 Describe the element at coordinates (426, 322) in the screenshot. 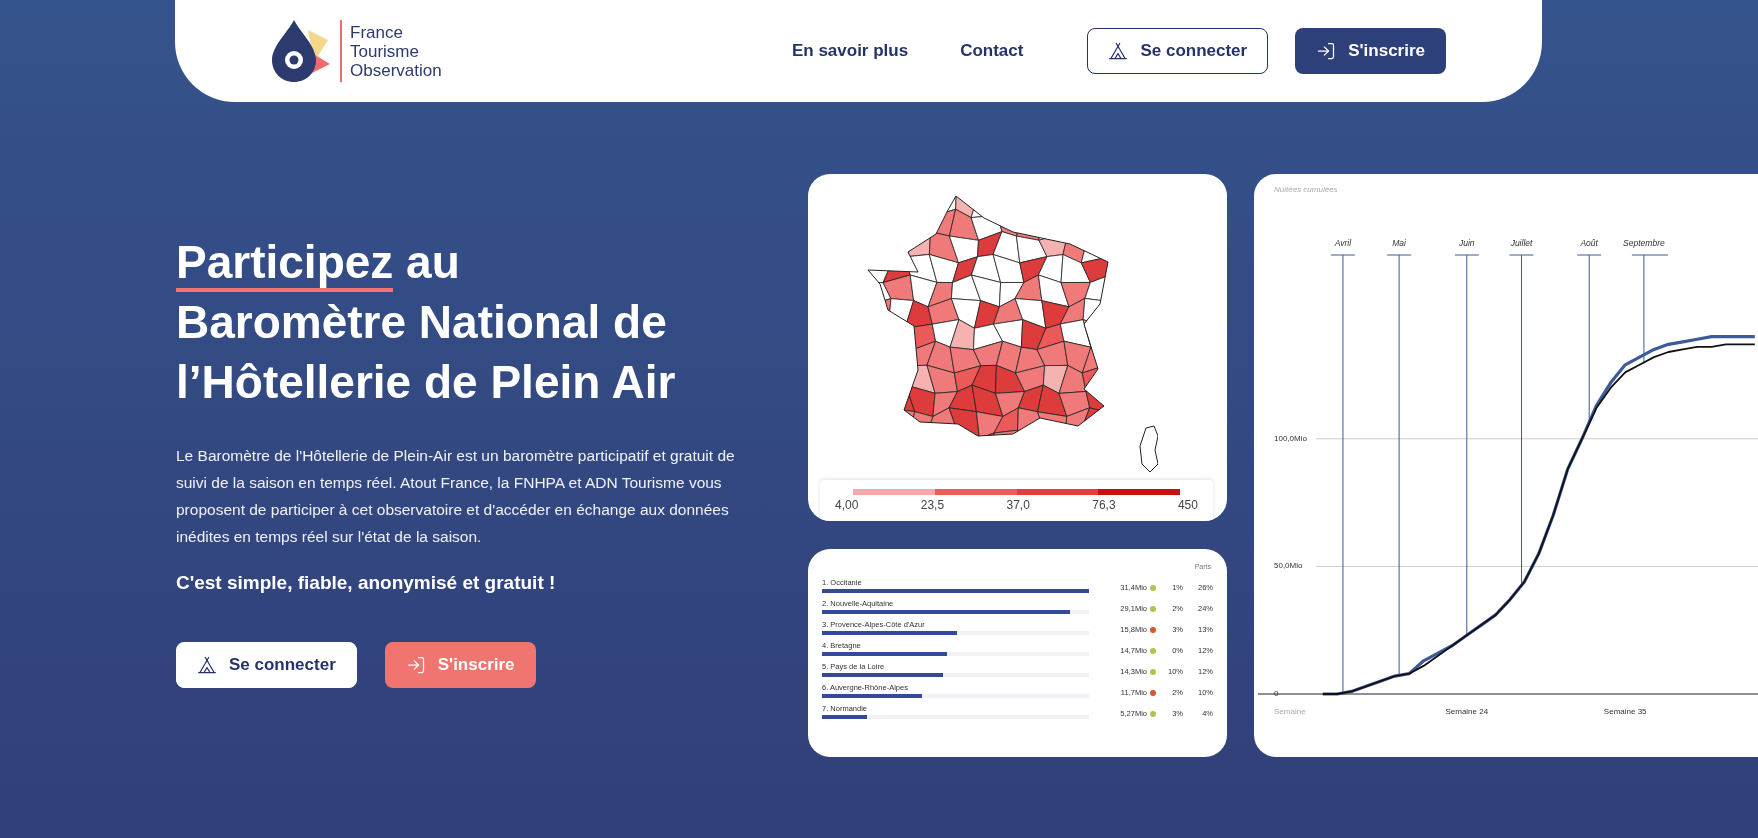

I see `hero-title: Participez au Baromètre National de l’Hôtellerie de Plein Air` at that location.